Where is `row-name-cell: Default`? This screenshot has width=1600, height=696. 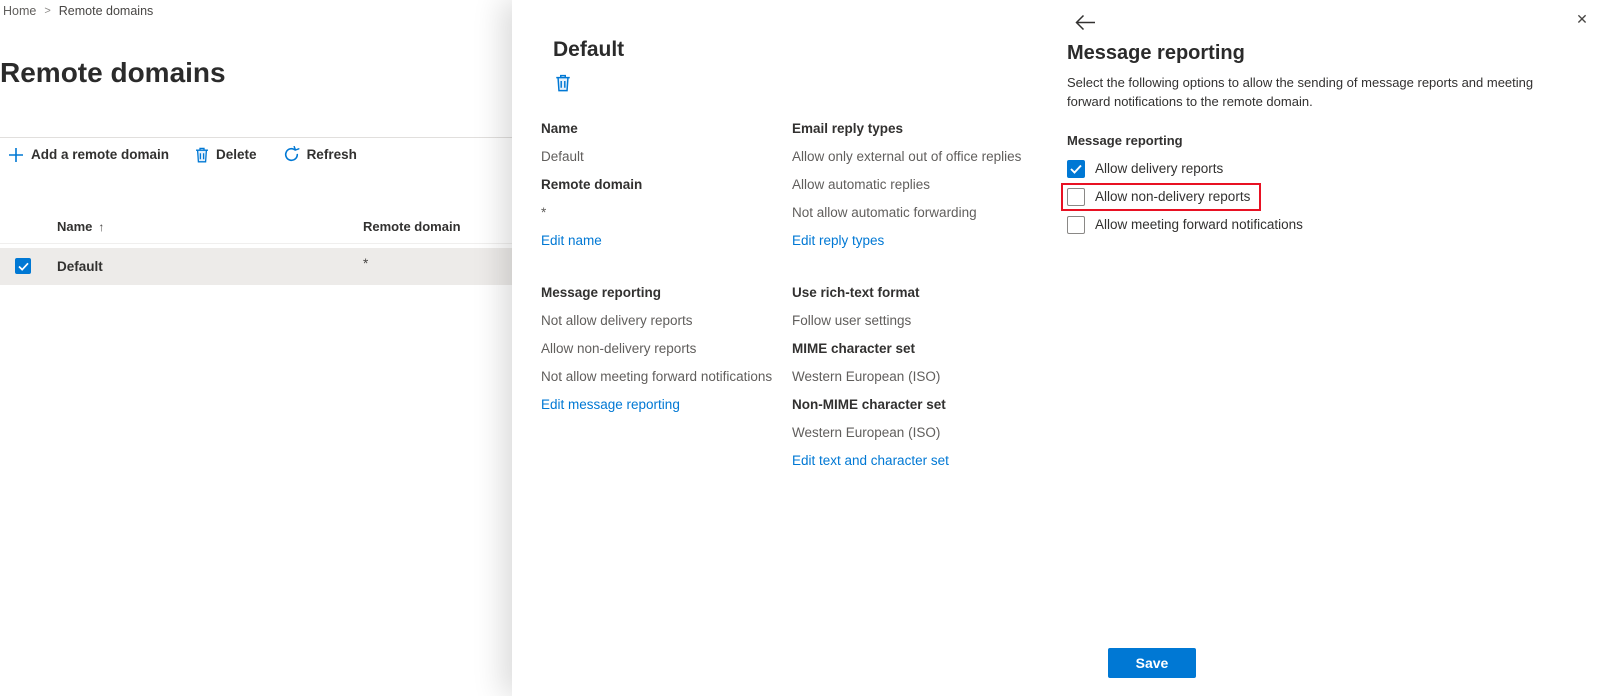 row-name-cell: Default is located at coordinates (80, 266).